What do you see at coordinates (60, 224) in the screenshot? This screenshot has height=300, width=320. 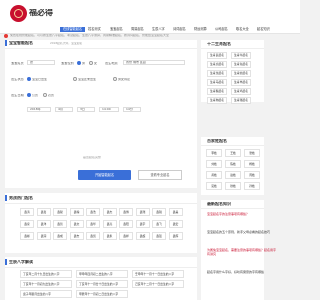 I see `name-chip: 鑫哲` at bounding box center [60, 224].